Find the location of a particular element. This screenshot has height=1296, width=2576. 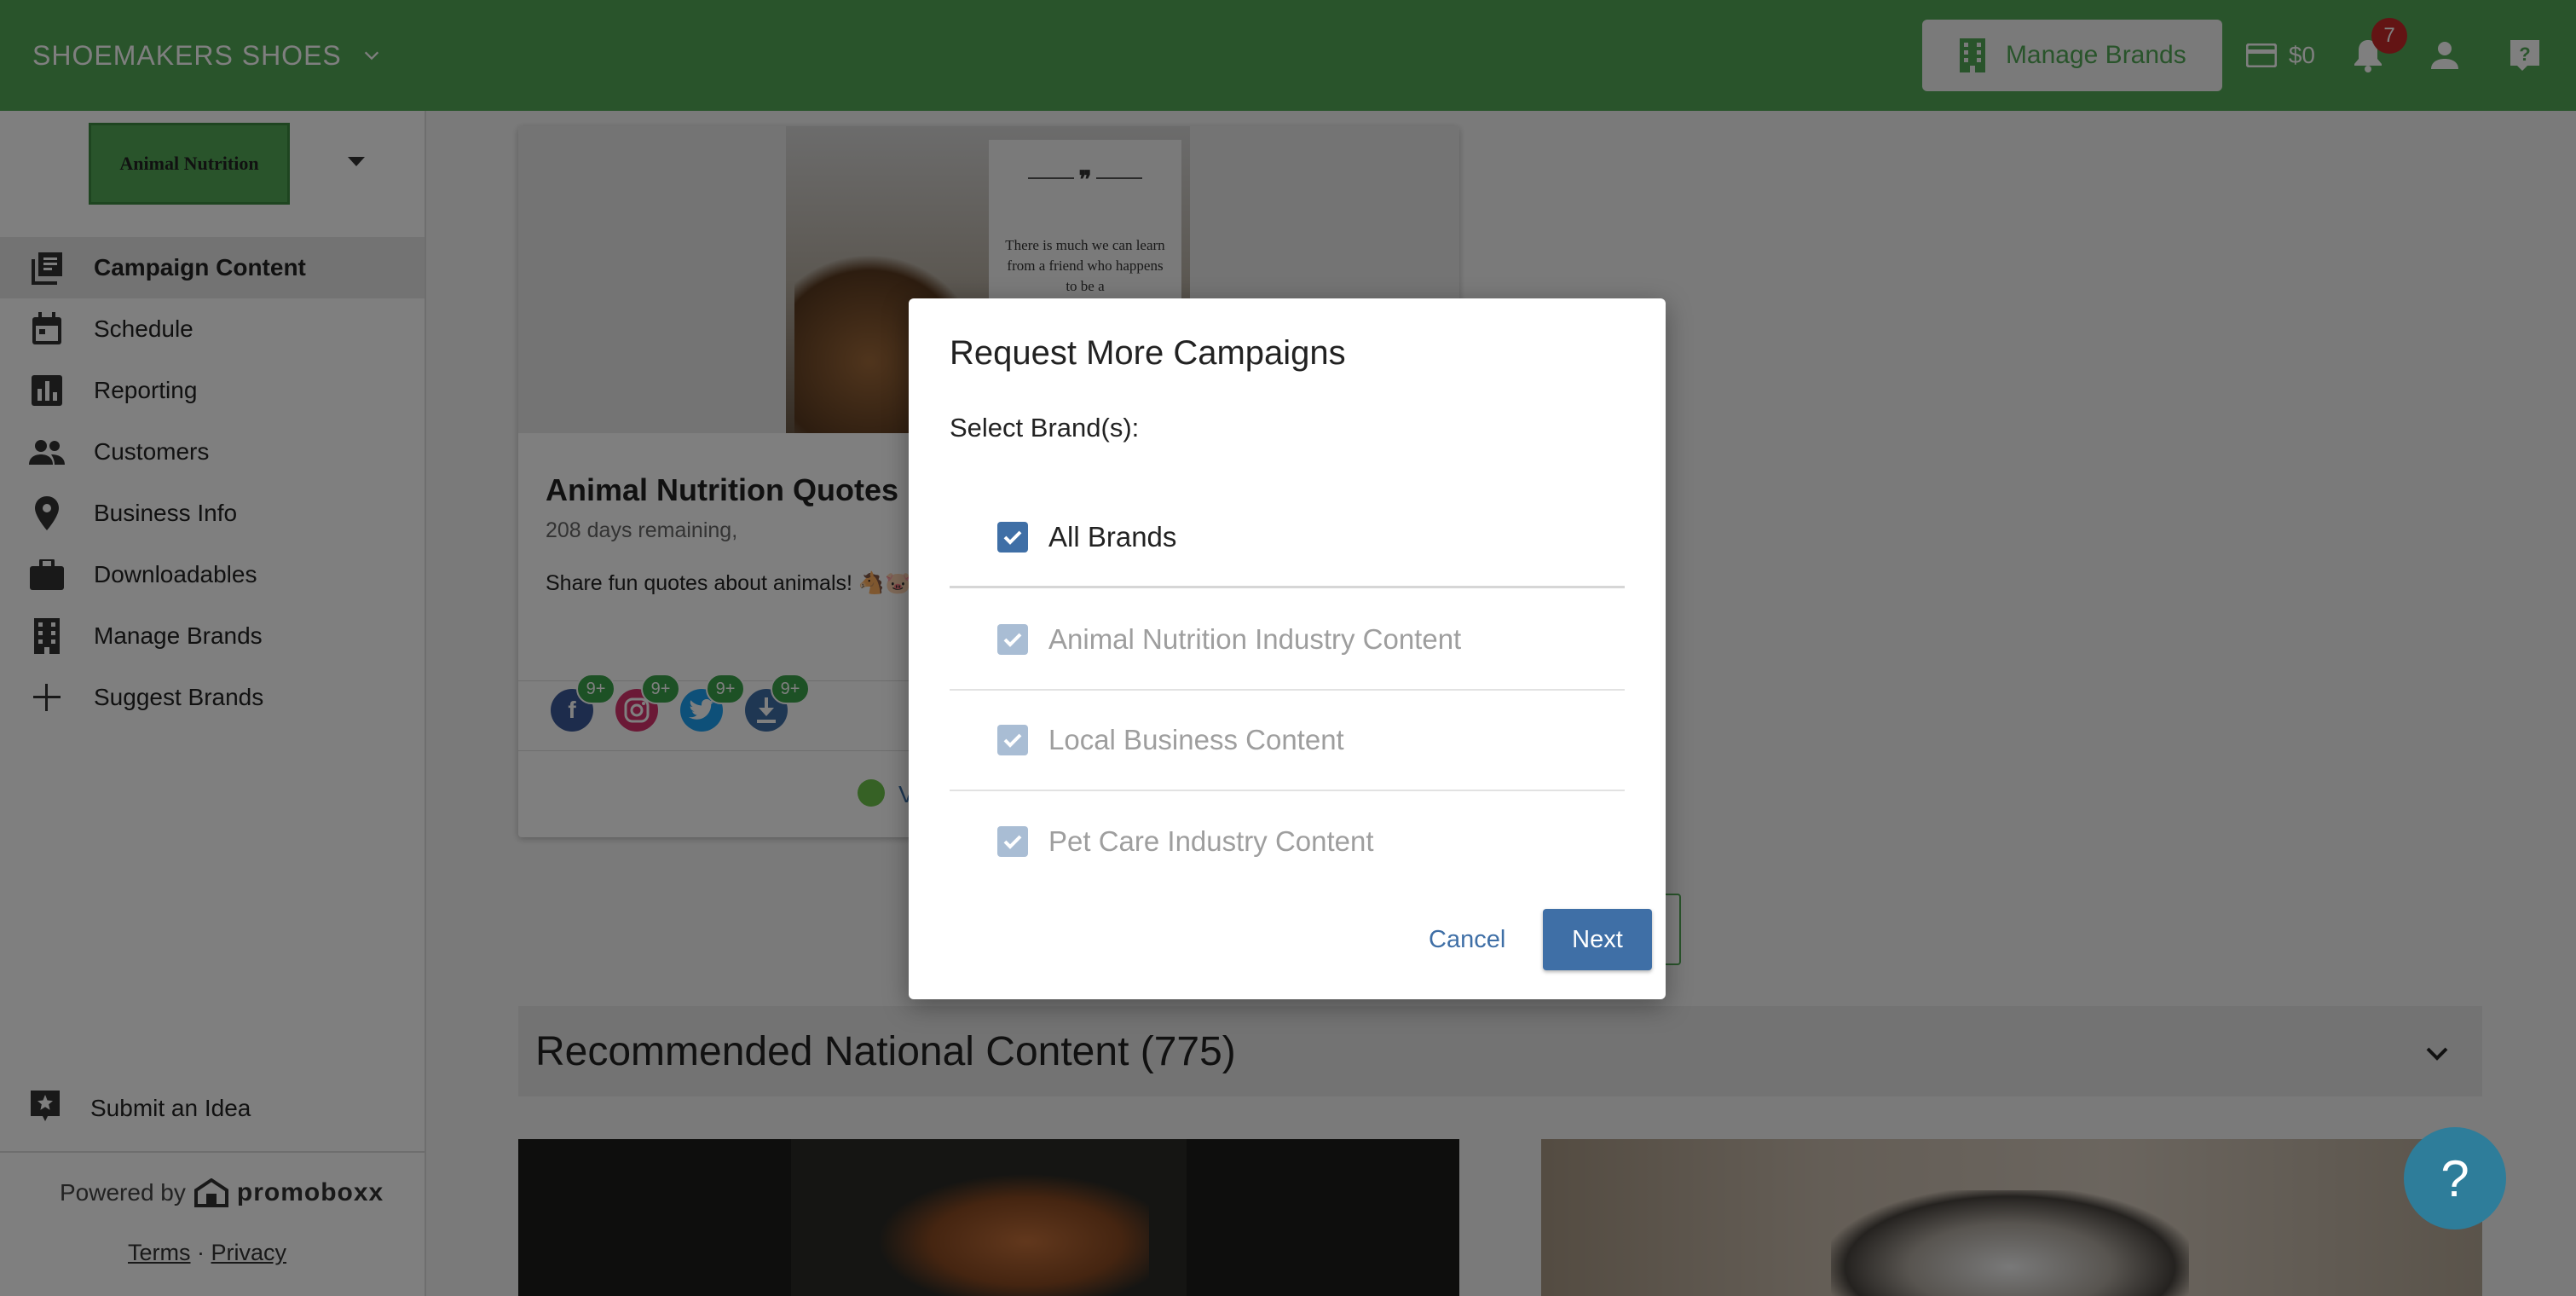

help-fab-glyph: ? is located at coordinates (2454, 1178).